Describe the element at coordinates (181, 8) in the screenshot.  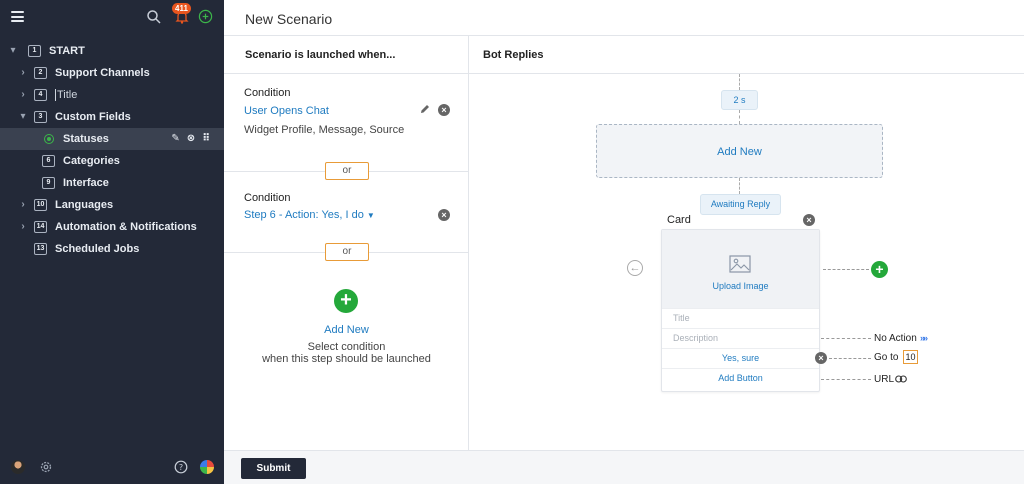
I see `notification-badge: 411` at that location.